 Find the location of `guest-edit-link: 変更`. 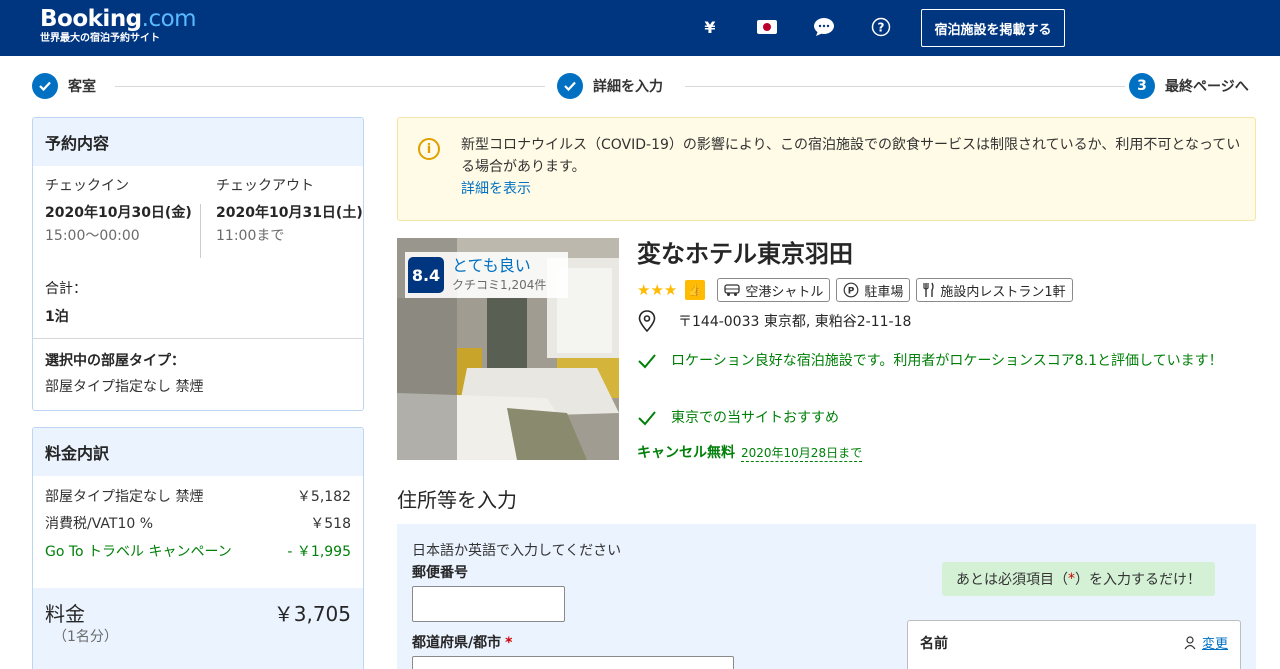

guest-edit-link: 変更 is located at coordinates (1206, 642).